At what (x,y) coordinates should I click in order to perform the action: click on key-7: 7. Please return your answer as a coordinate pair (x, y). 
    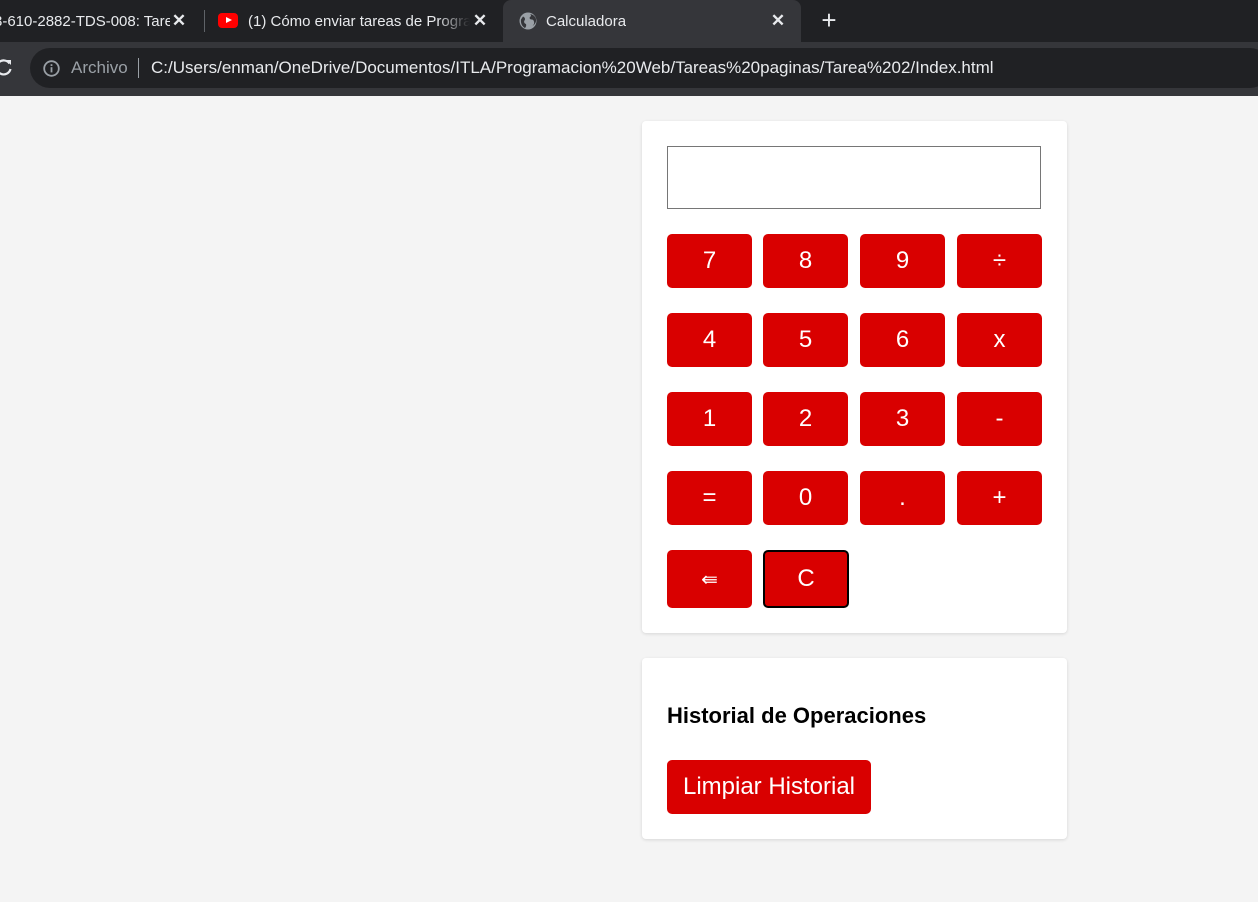
    Looking at the image, I should click on (709, 261).